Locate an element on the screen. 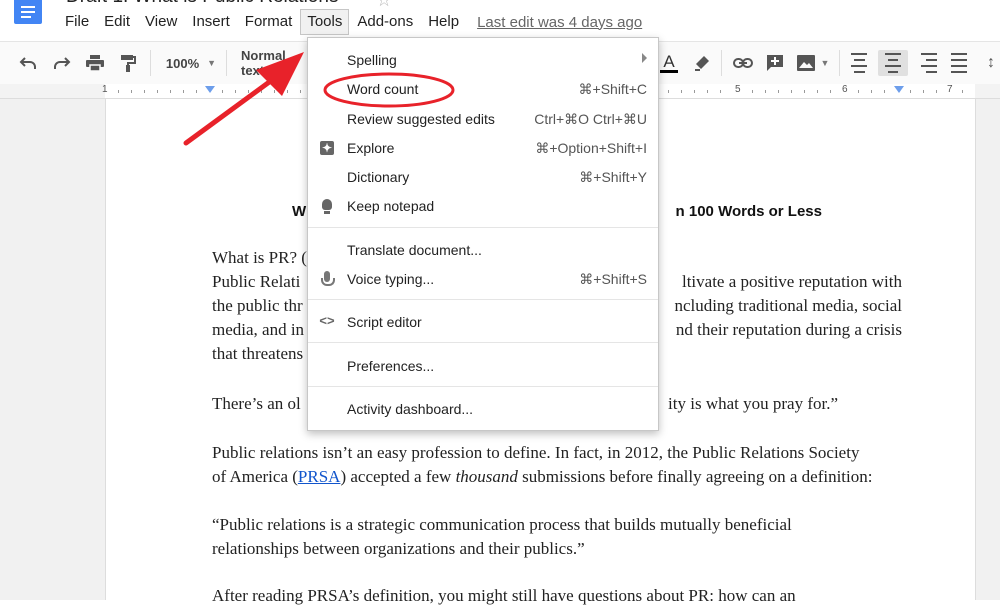 This screenshot has height=608, width=1000. text-fragment: ) accepted a few is located at coordinates (398, 476).